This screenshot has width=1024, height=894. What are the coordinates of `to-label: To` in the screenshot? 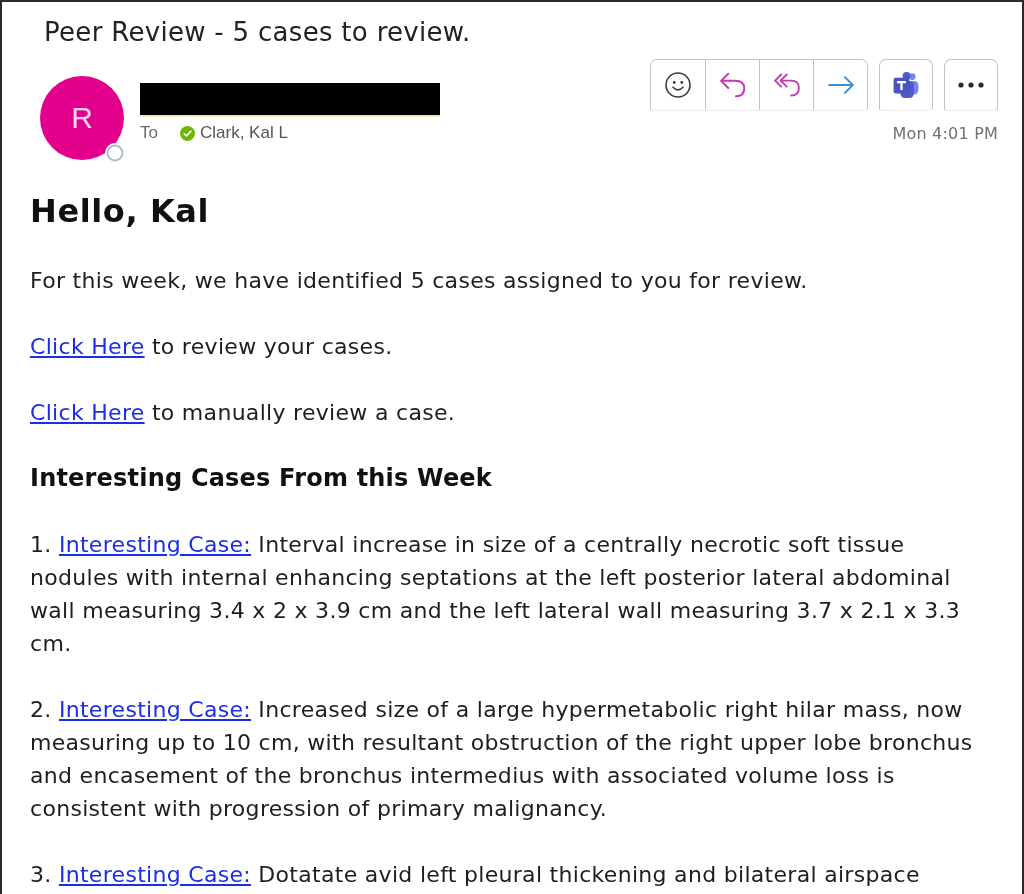 It's located at (149, 133).